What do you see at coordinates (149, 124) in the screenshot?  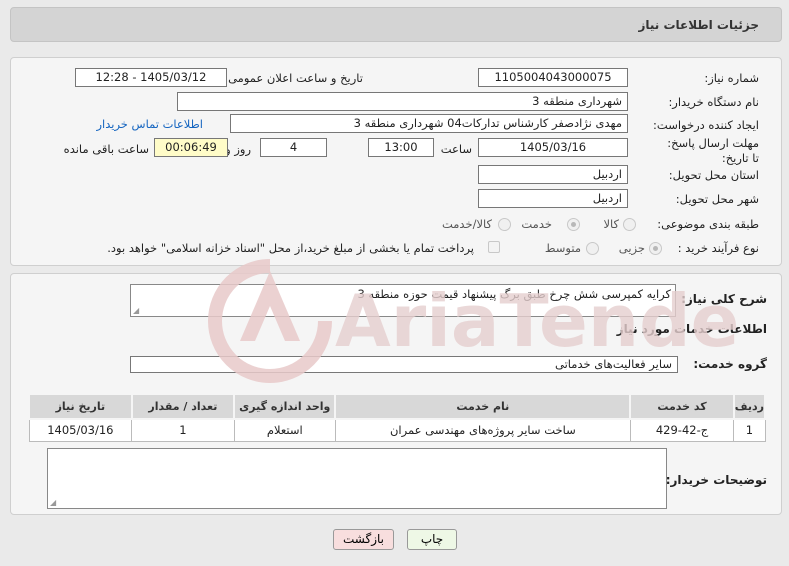 I see `buyer-contact-link: اطلاعات تماس خریدار` at bounding box center [149, 124].